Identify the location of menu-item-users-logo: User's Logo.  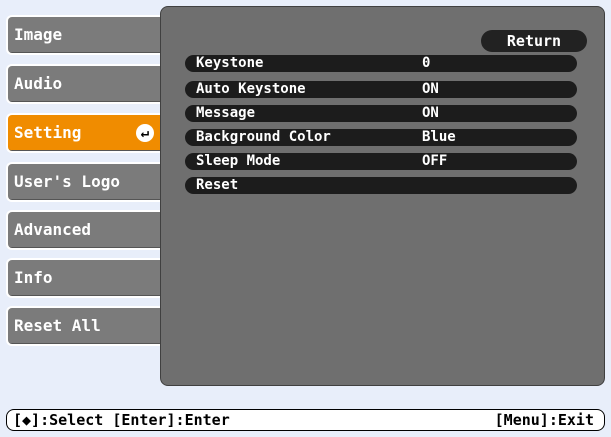
(85, 182).